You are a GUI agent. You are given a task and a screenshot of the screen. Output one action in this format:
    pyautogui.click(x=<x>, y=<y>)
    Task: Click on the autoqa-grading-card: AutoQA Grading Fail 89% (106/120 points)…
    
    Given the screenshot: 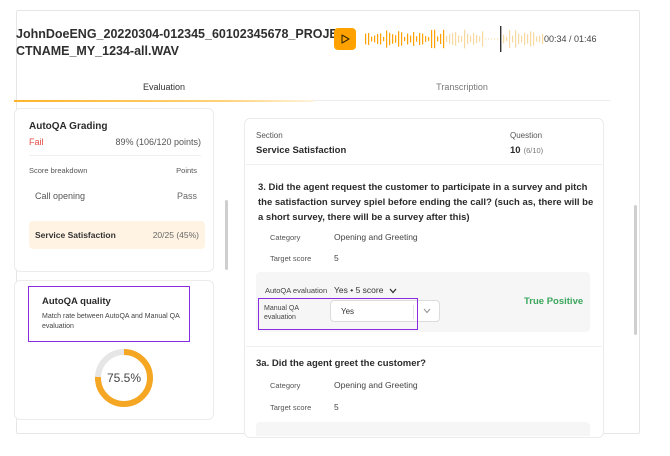 What is the action you would take?
    pyautogui.click(x=114, y=190)
    